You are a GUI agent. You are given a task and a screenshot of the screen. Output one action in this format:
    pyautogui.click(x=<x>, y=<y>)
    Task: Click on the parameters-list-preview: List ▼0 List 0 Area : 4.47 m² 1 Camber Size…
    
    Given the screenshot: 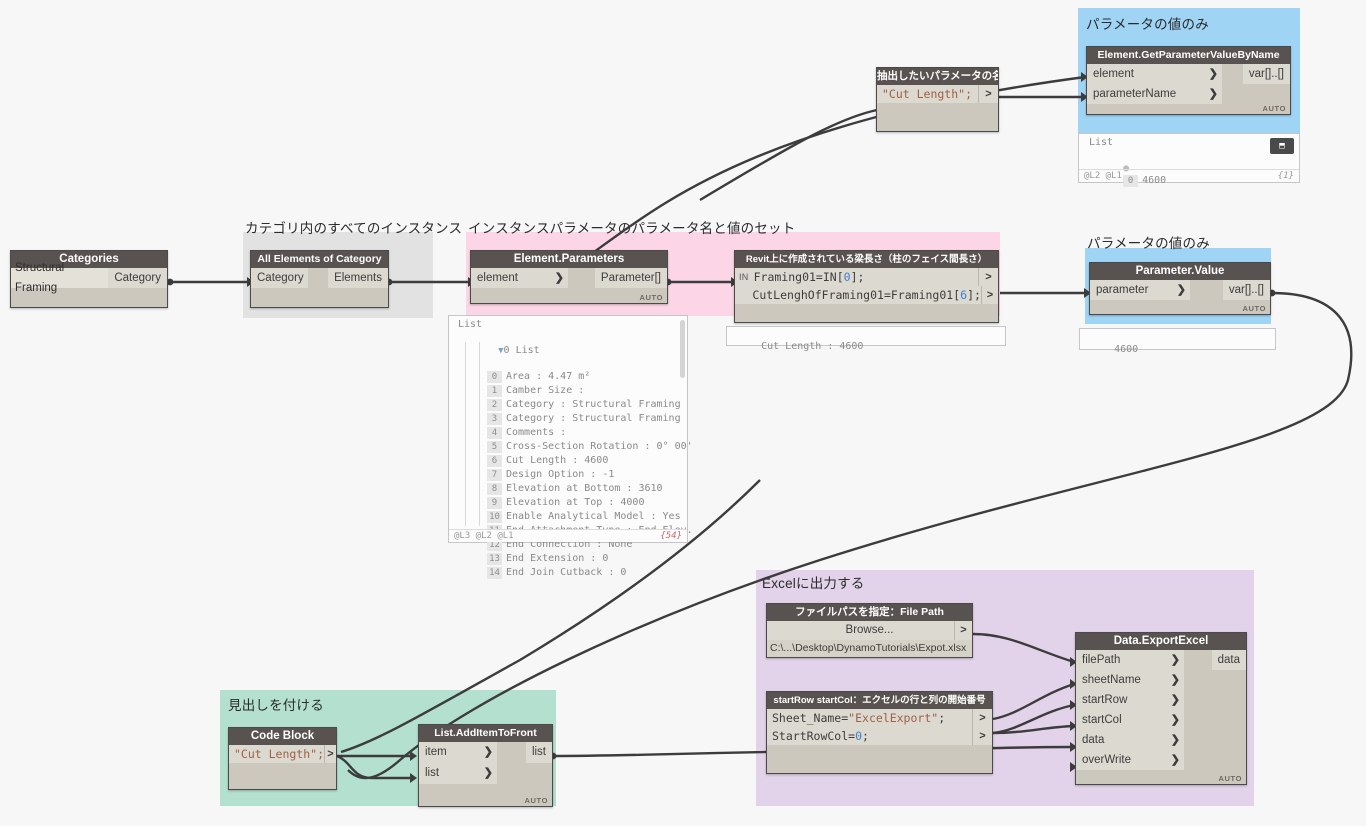 What is the action you would take?
    pyautogui.click(x=570, y=447)
    